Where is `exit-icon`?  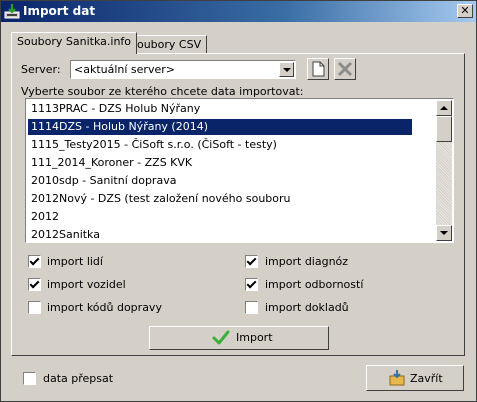 exit-icon is located at coordinates (397, 378).